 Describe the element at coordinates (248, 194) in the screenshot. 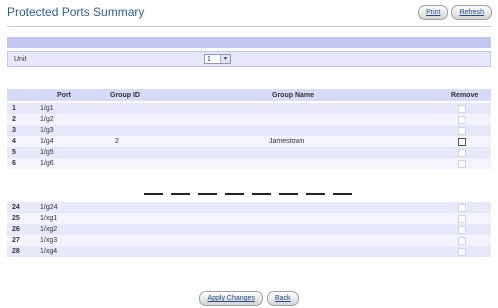

I see `row-gap-separator` at that location.